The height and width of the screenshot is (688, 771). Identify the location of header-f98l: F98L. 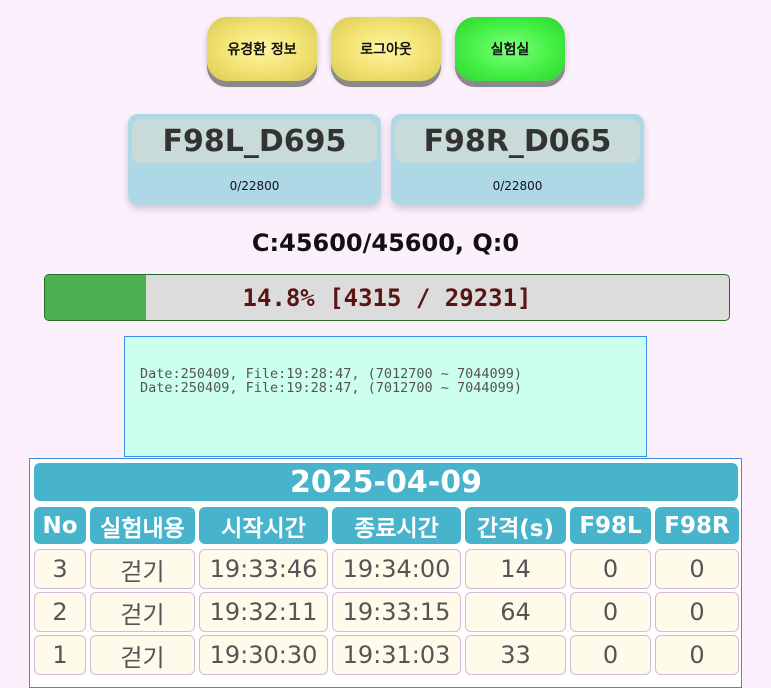
(610, 525).